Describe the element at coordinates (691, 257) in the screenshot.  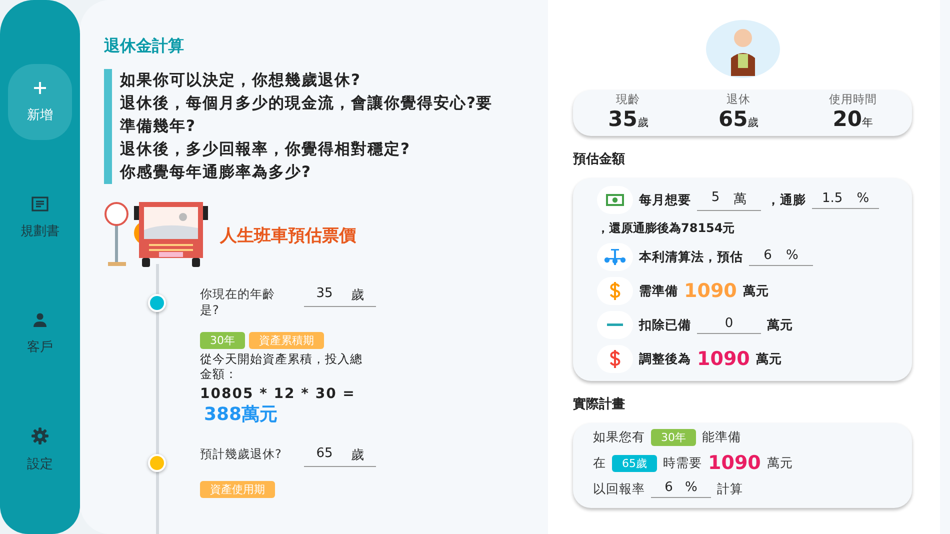
I see `label-text: 本利清算法，預估` at that location.